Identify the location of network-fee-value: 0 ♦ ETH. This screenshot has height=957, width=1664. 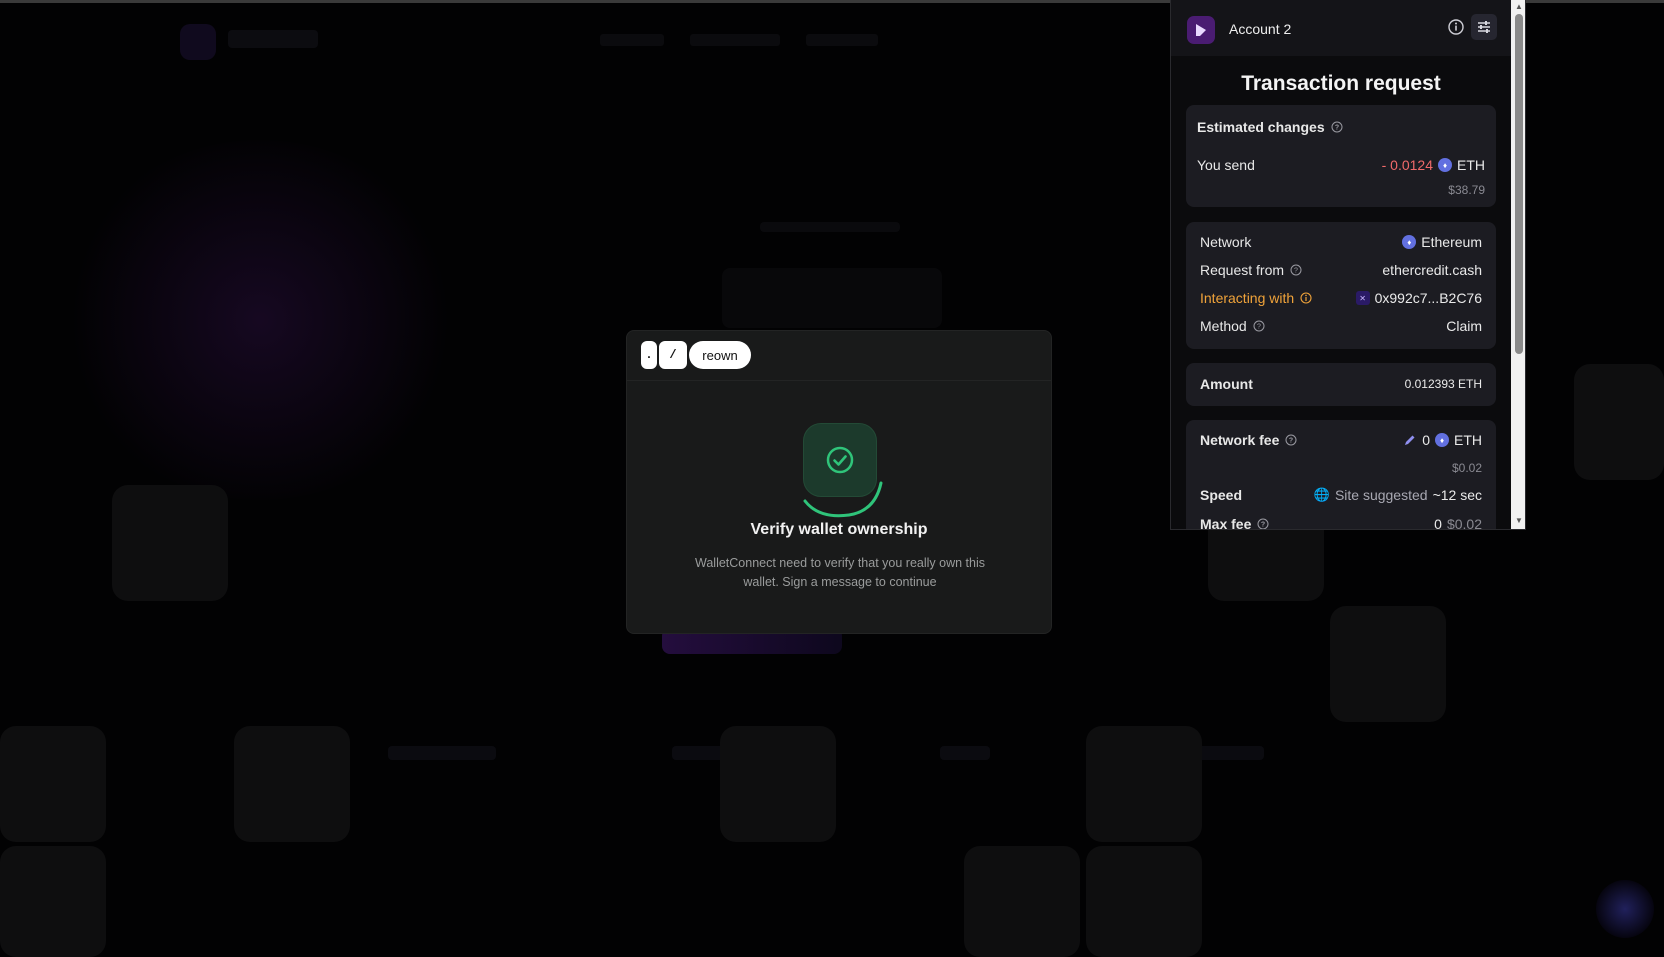
(1442, 440).